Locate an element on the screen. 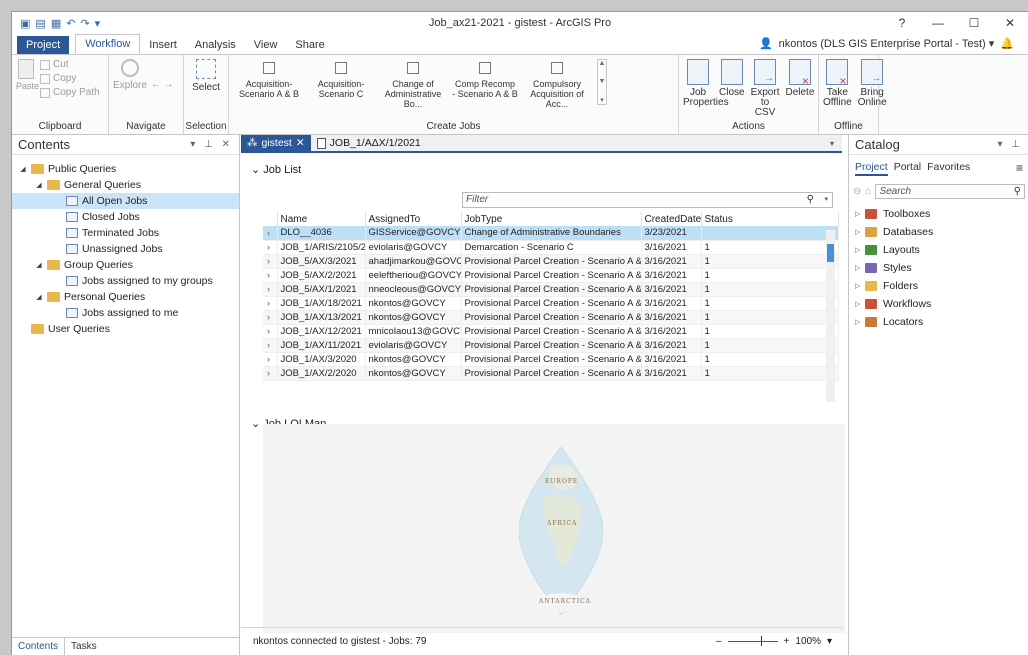  notification-bell-icon: 🔔 is located at coordinates (1007, 43).